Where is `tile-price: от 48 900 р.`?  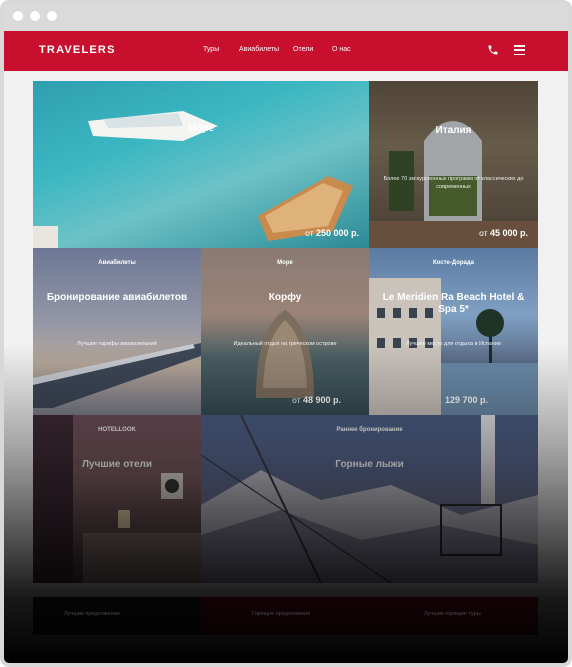 tile-price: от 48 900 р. is located at coordinates (316, 400).